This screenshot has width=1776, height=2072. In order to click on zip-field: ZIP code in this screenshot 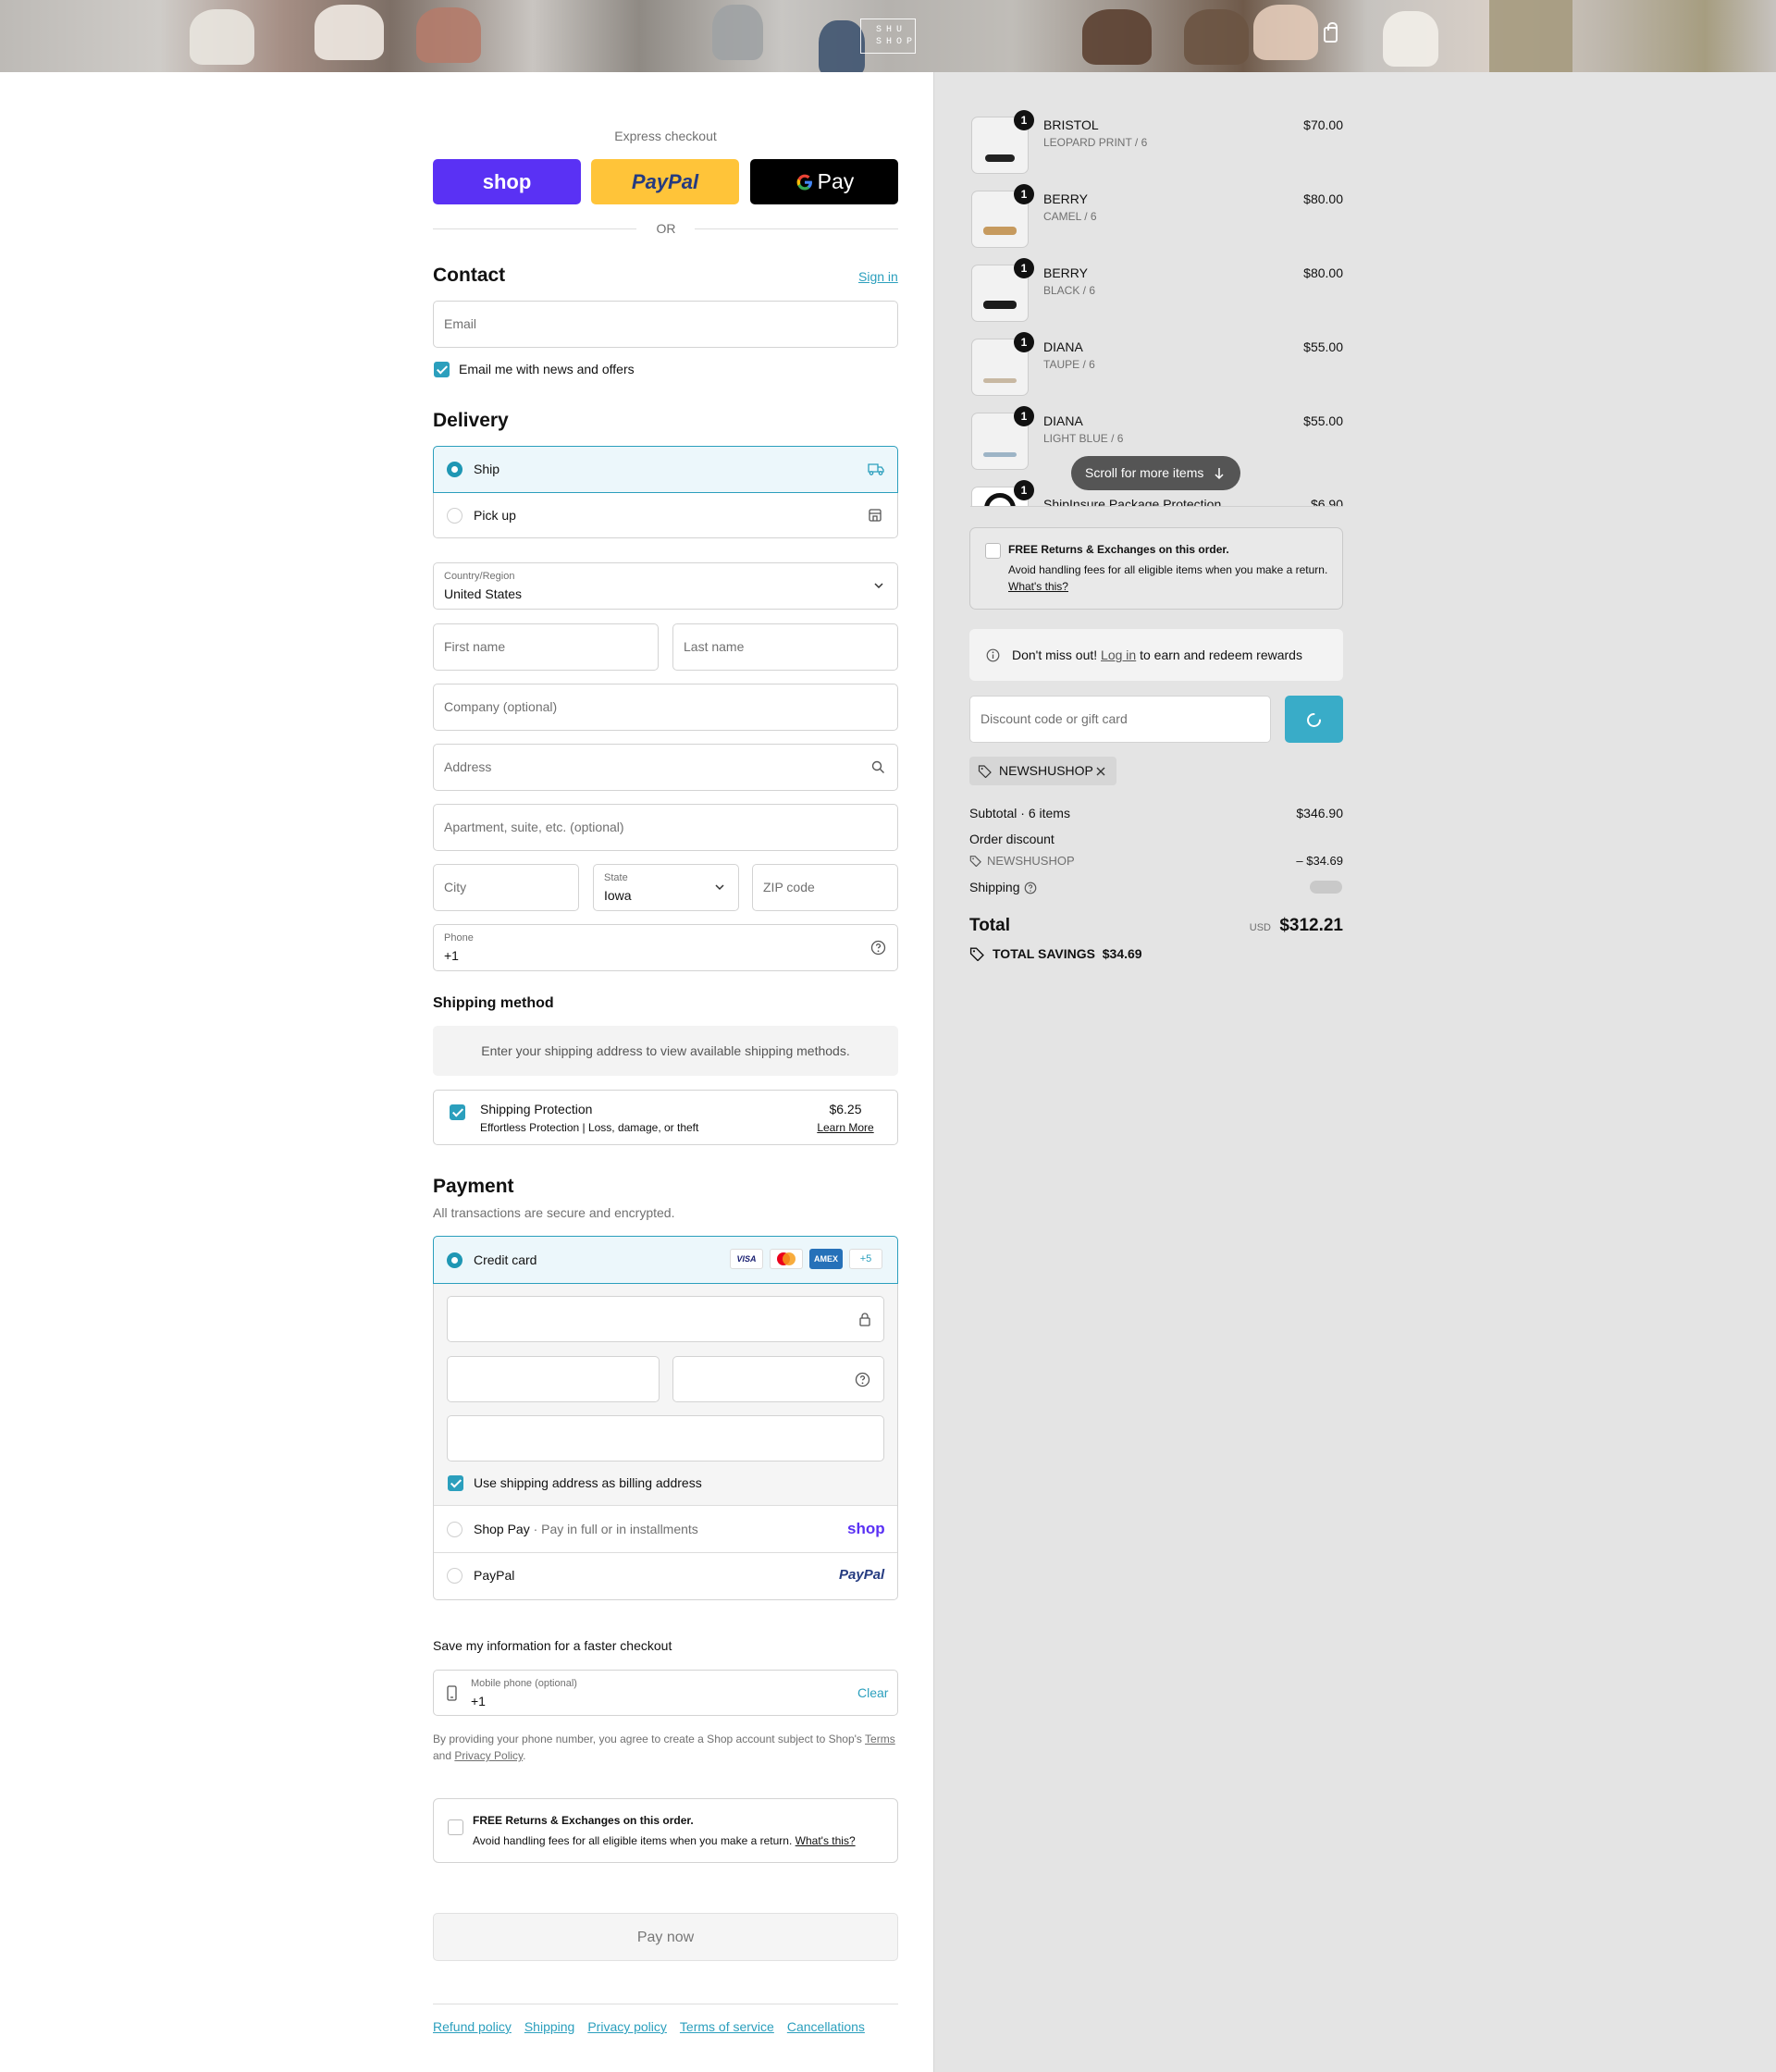, I will do `click(825, 888)`.